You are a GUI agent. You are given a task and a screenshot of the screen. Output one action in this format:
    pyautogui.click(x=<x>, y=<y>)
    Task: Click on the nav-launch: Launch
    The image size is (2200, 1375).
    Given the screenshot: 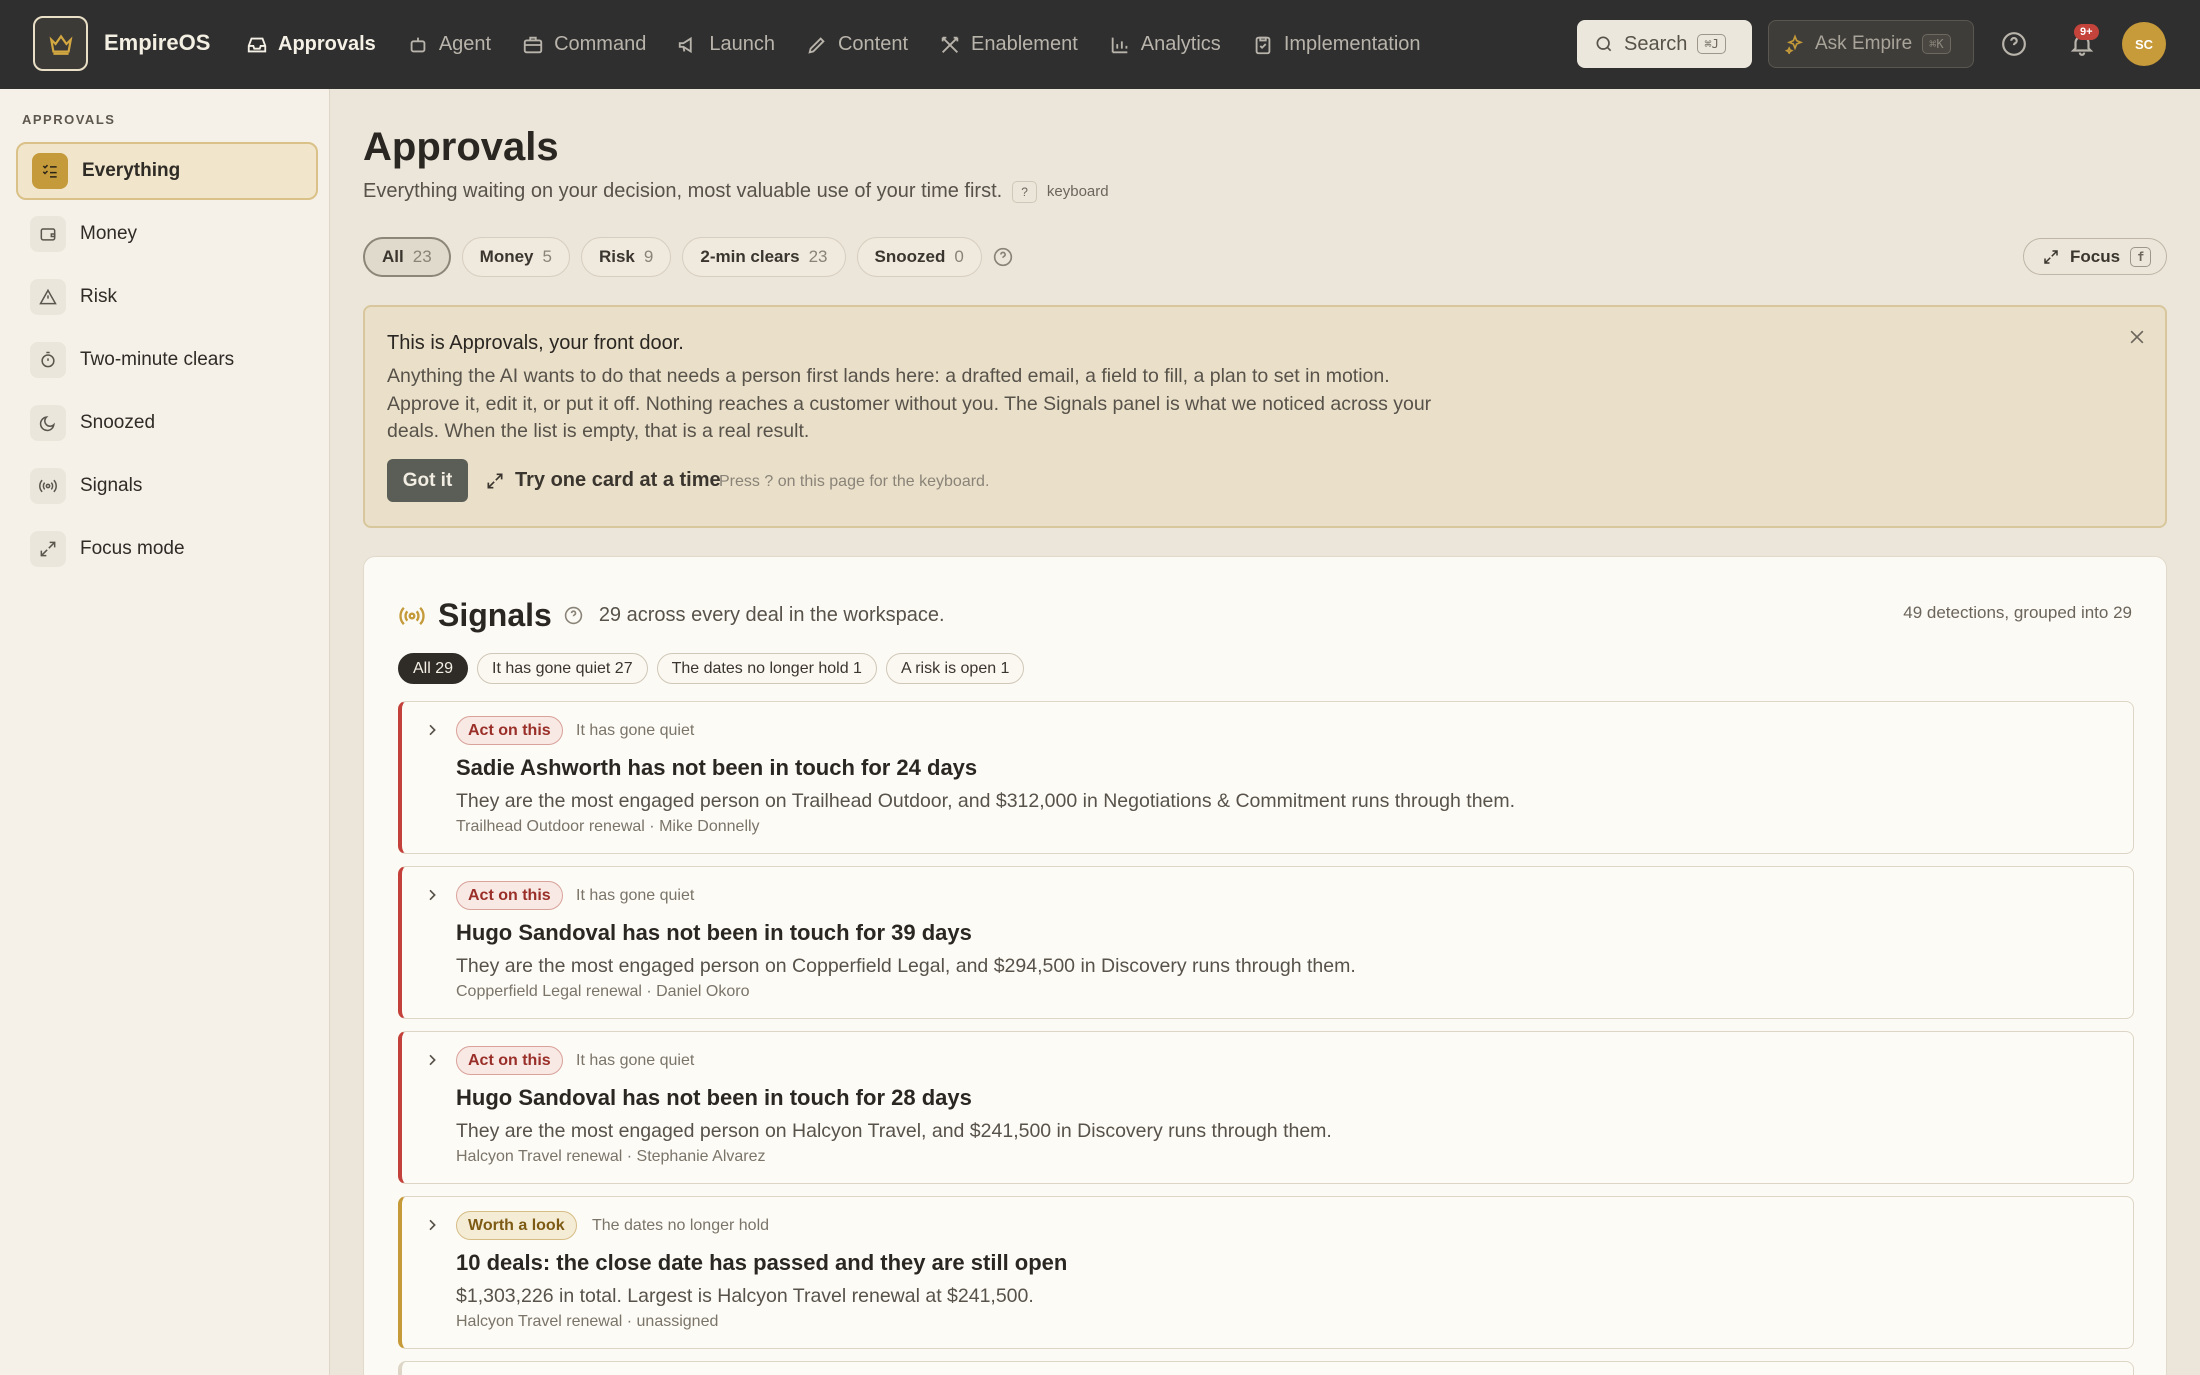 What is the action you would take?
    pyautogui.click(x=734, y=44)
    